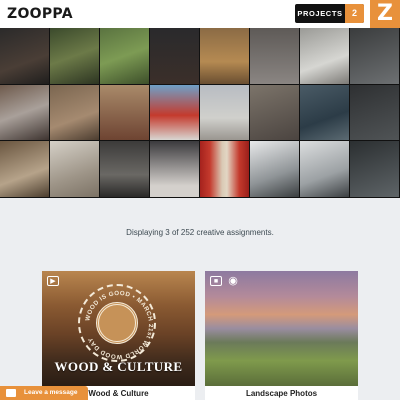  What do you see at coordinates (354, 13) in the screenshot?
I see `projects-count-badge: 2` at bounding box center [354, 13].